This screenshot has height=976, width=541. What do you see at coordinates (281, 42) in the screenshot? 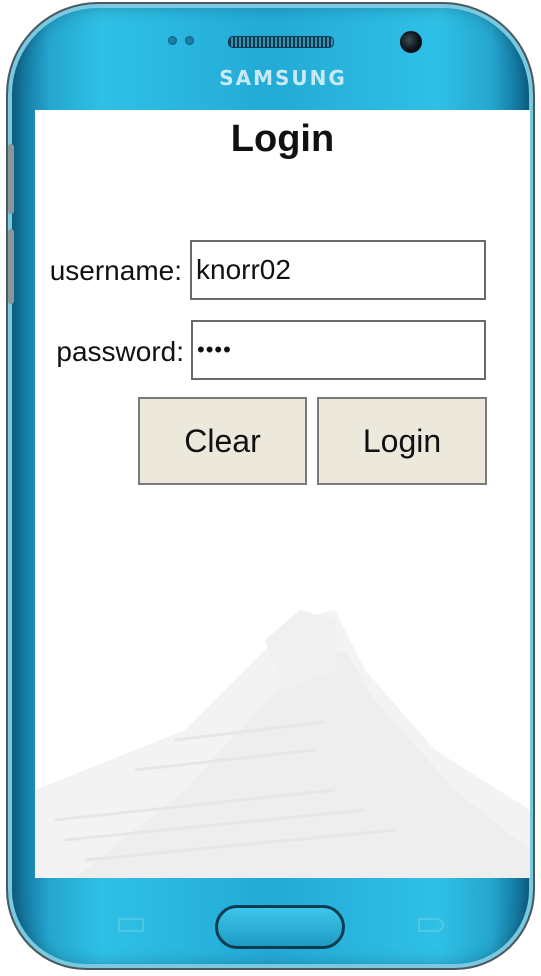
I see `speaker-grille` at bounding box center [281, 42].